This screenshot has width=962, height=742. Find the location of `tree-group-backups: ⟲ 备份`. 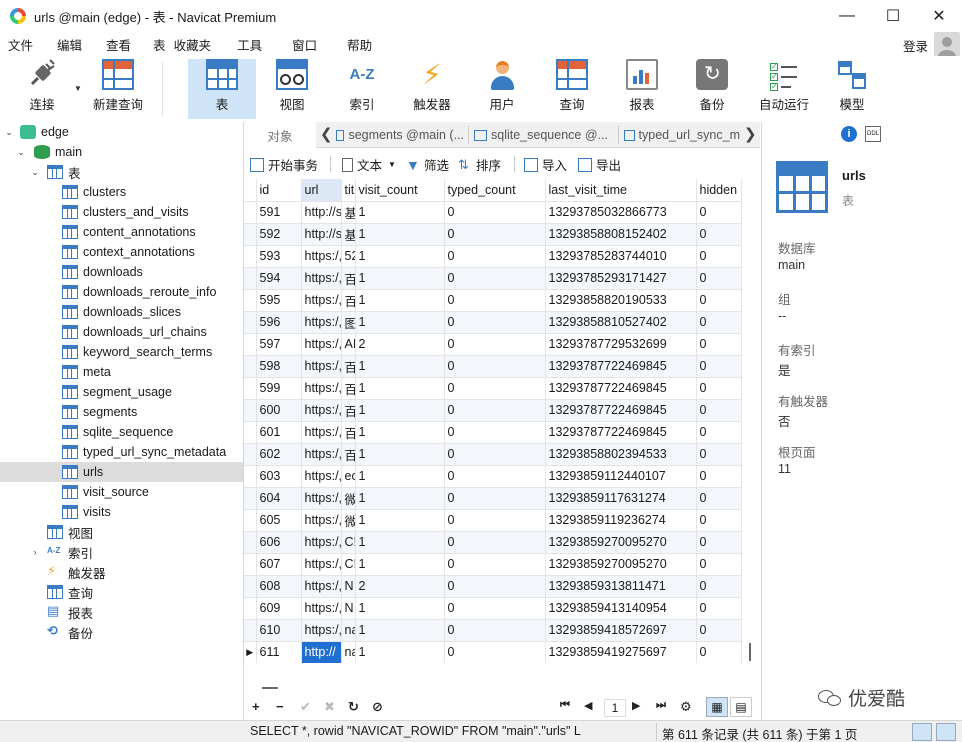

tree-group-backups: ⟲ 备份 is located at coordinates (121, 632).